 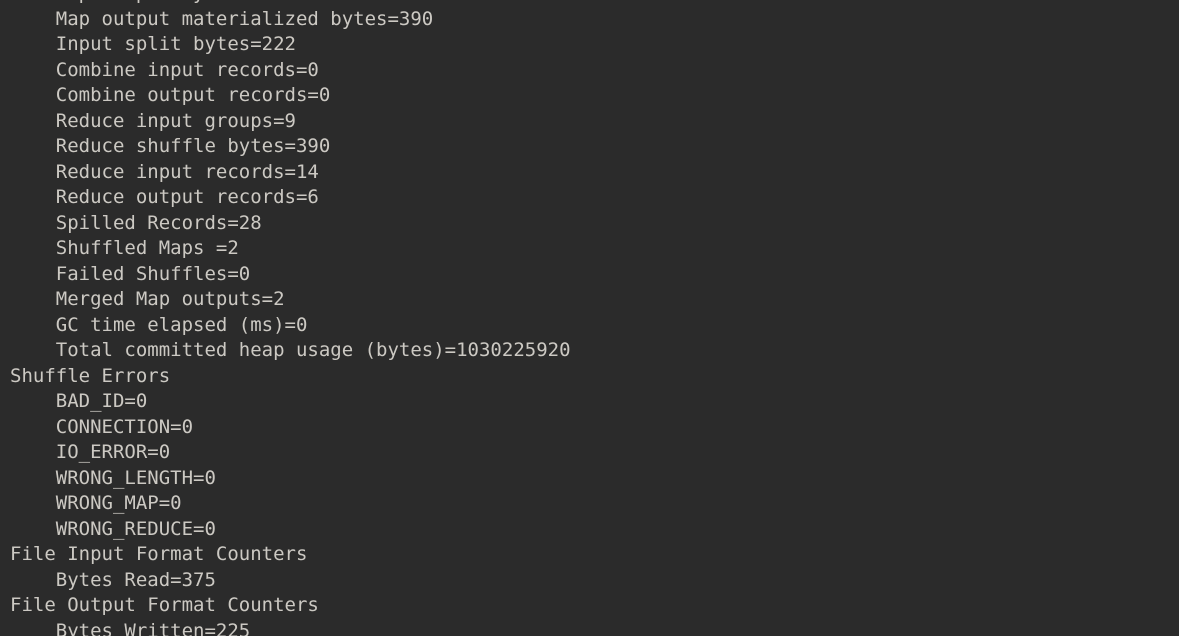 I want to click on counter-line: WRONG_MAP=0, so click(x=96, y=503).